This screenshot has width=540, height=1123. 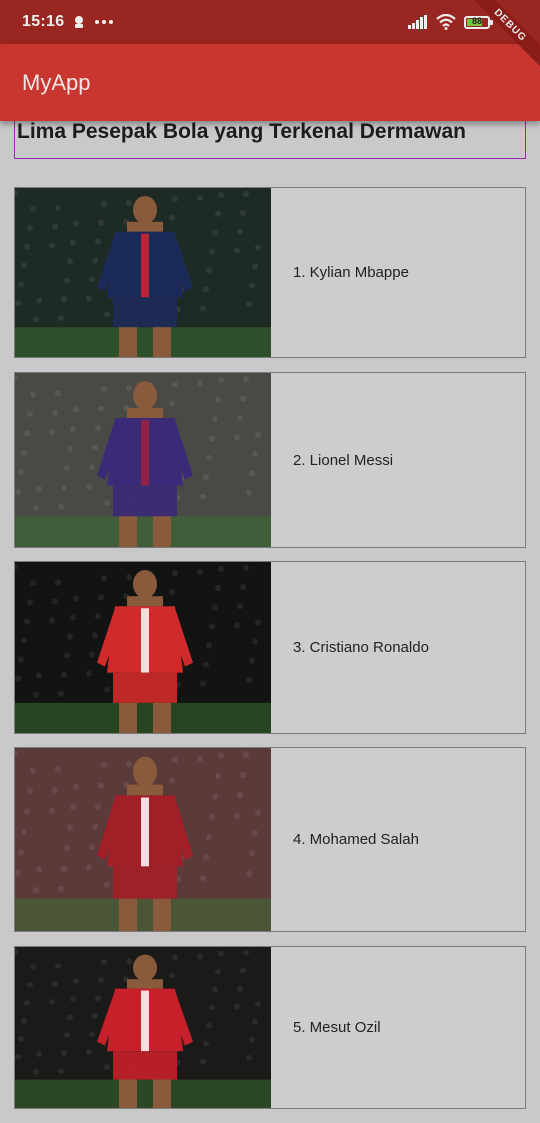 What do you see at coordinates (79, 22) in the screenshot?
I see `person-icon` at bounding box center [79, 22].